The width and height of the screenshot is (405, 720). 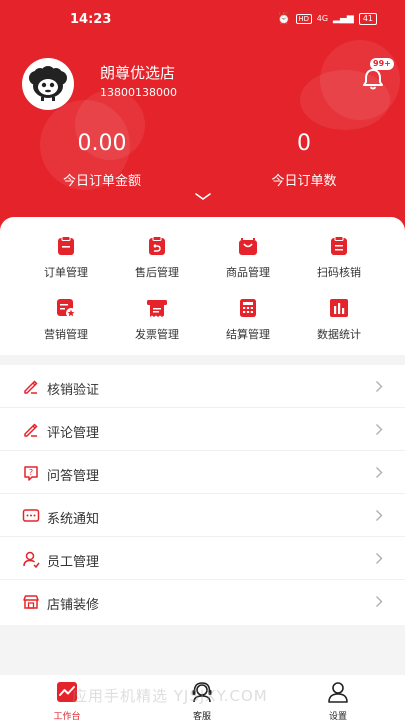 I want to click on menu-item-qa: ? 问答管理, so click(x=202, y=472).